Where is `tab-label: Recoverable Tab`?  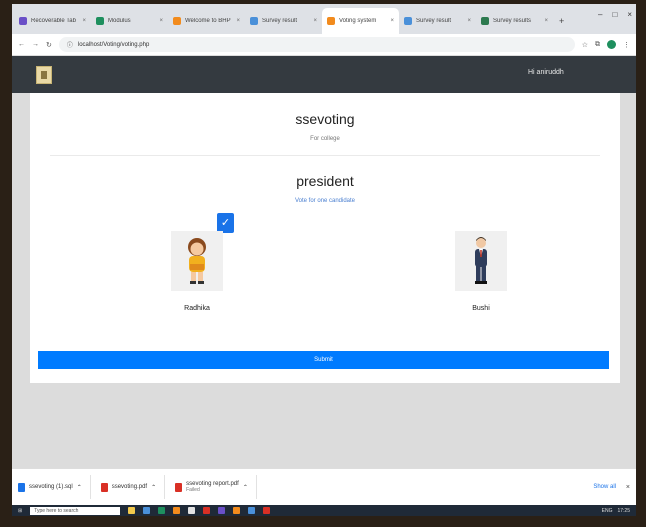
tab-label: Recoverable Tab is located at coordinates (53, 21).